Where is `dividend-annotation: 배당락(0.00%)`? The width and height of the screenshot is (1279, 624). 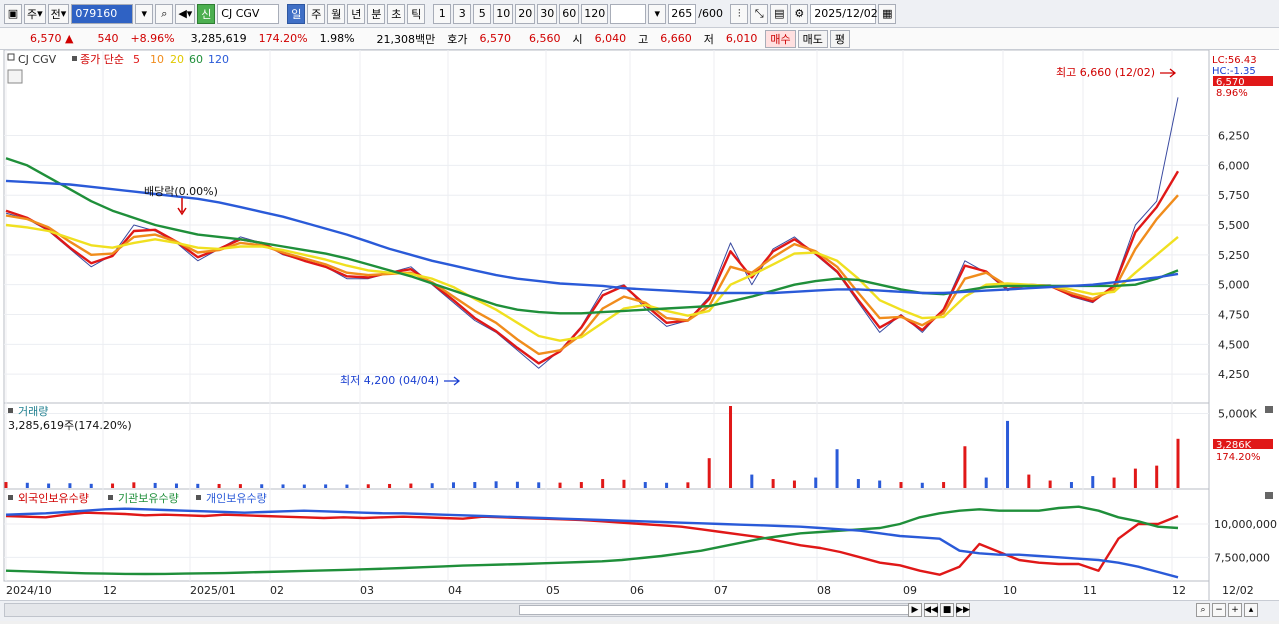 dividend-annotation: 배당락(0.00%) is located at coordinates (181, 191).